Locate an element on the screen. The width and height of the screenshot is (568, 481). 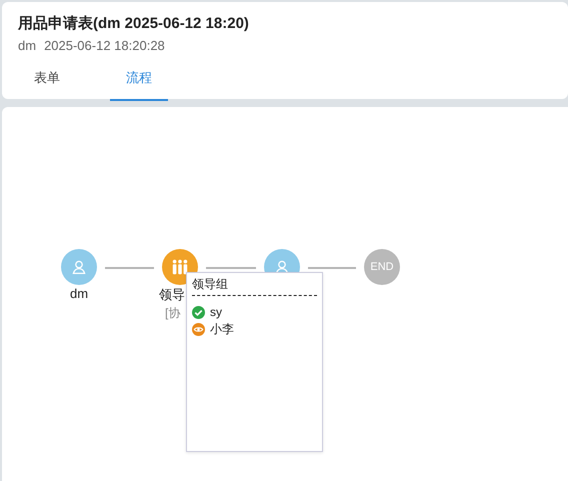
node-label: dm is located at coordinates (79, 293).